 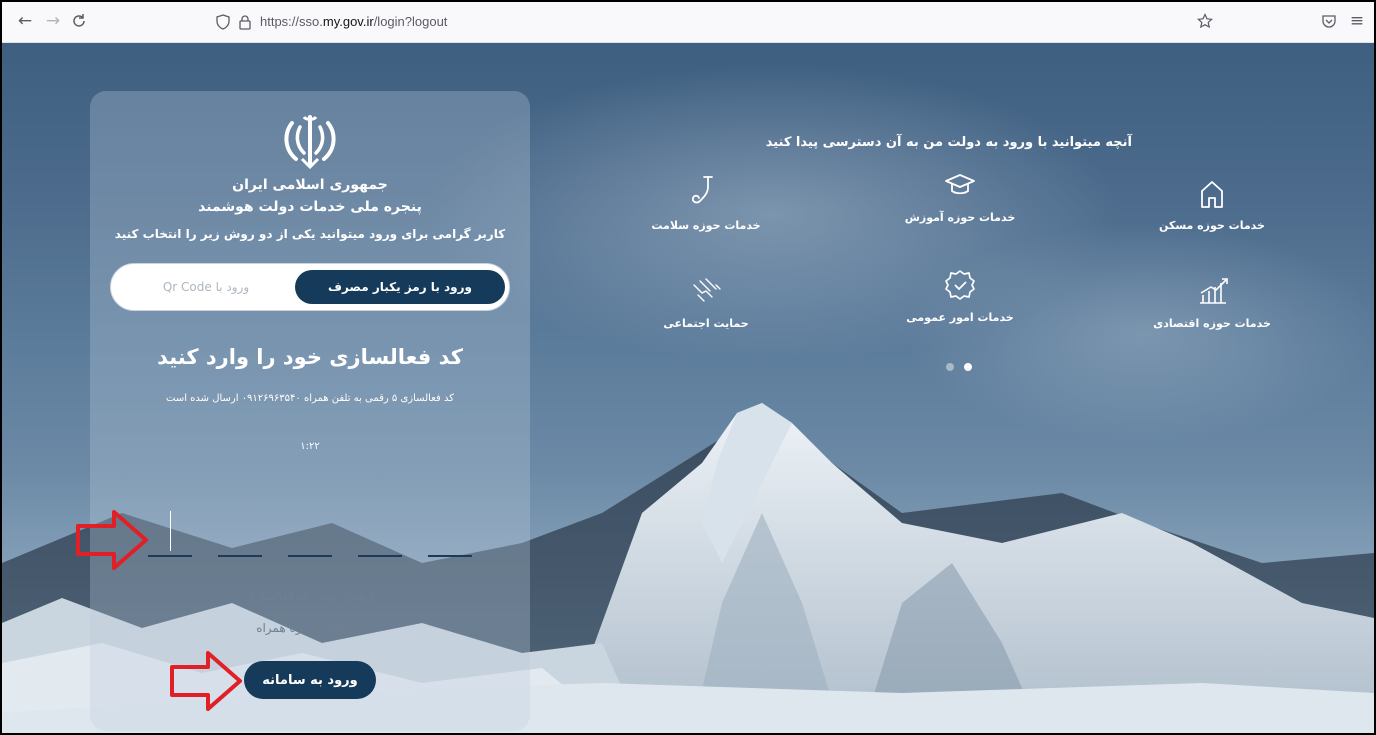 What do you see at coordinates (960, 285) in the screenshot?
I see `badge-check-icon` at bounding box center [960, 285].